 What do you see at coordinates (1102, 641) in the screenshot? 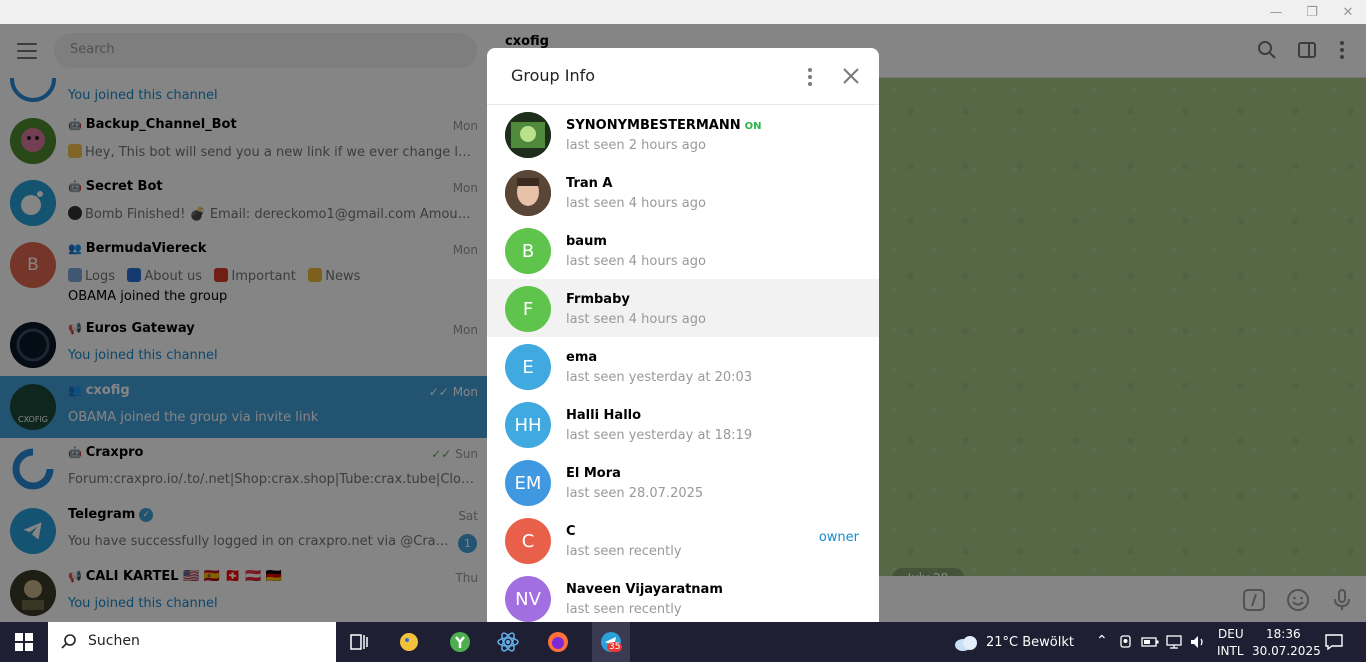
I see `chevron-up-icon: ⌃` at bounding box center [1102, 641].